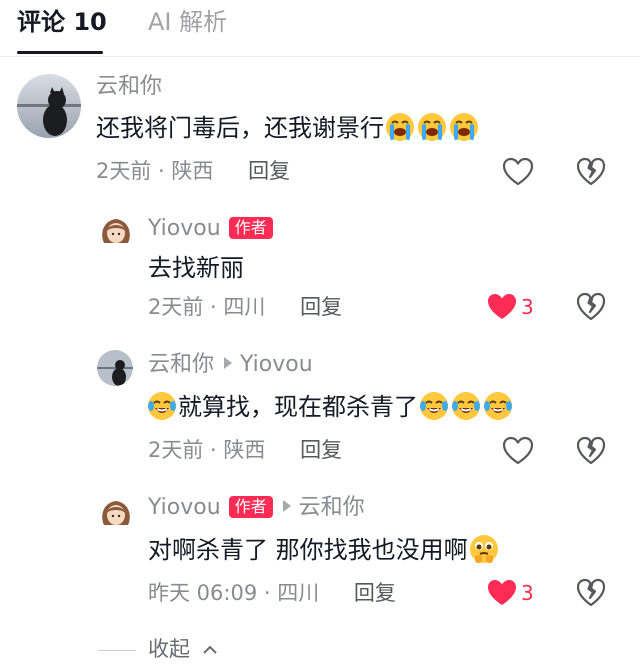 This screenshot has width=640, height=664. Describe the element at coordinates (210, 649) in the screenshot. I see `chevron-up-icon` at that location.